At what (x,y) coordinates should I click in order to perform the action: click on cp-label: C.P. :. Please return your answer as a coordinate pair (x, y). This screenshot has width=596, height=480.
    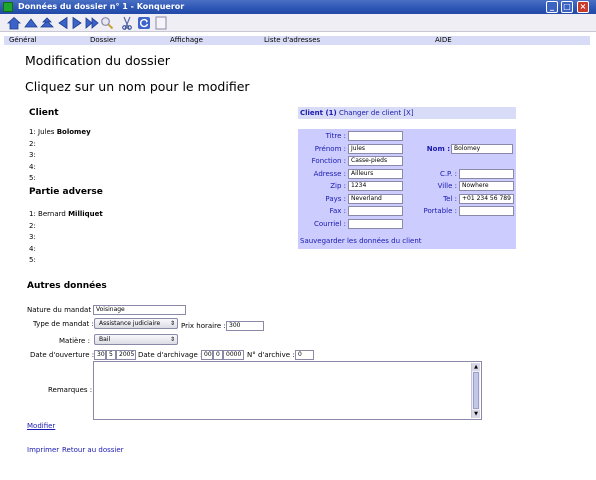
    Looking at the image, I should click on (448, 174).